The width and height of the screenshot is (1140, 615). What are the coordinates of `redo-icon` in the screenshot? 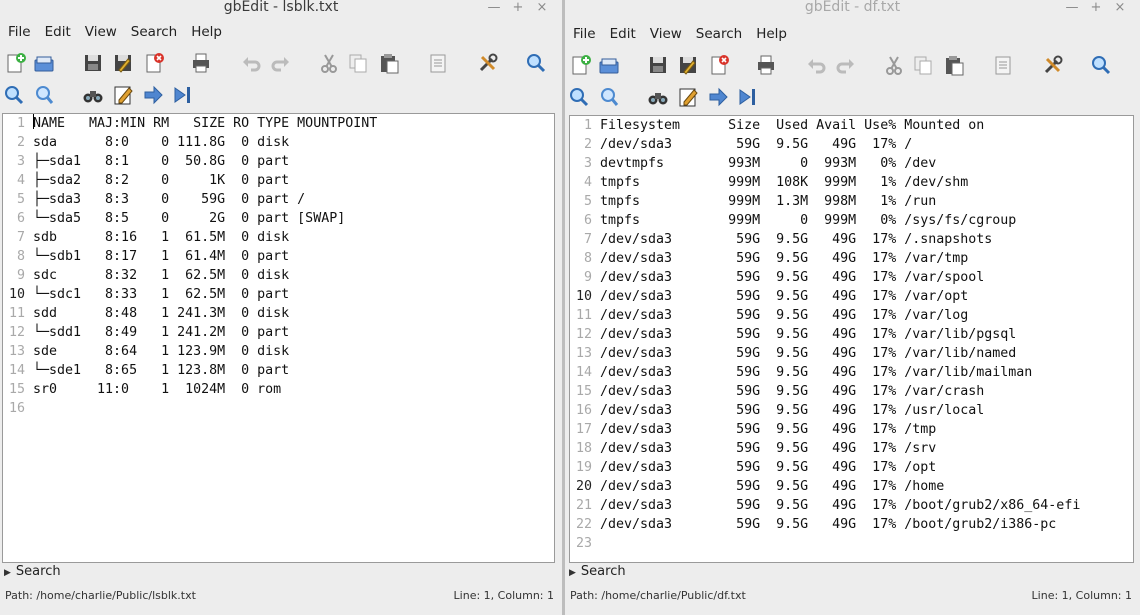 It's located at (846, 65).